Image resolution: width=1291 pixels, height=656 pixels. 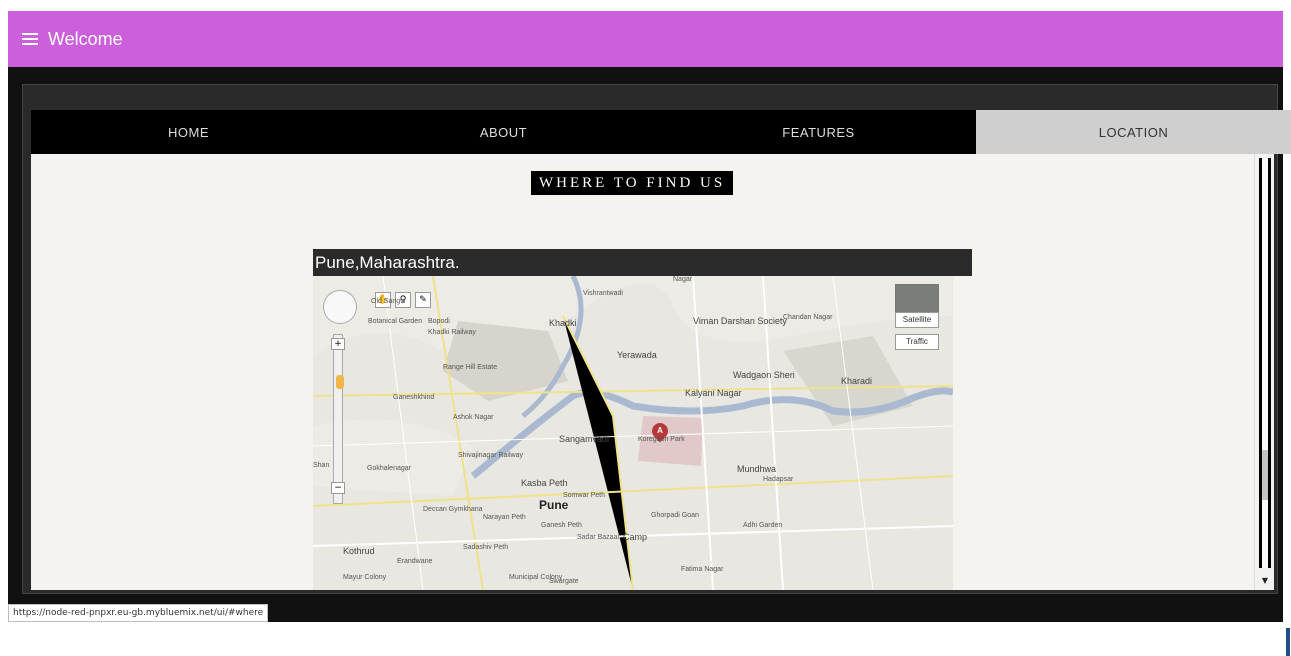 I want to click on tab-bar: HOME ABOUT FEATURES LOCATION, so click(x=661, y=132).